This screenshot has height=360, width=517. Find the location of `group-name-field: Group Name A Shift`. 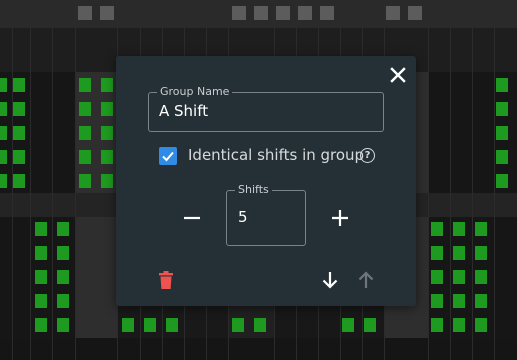

group-name-field: Group Name A Shift is located at coordinates (266, 108).